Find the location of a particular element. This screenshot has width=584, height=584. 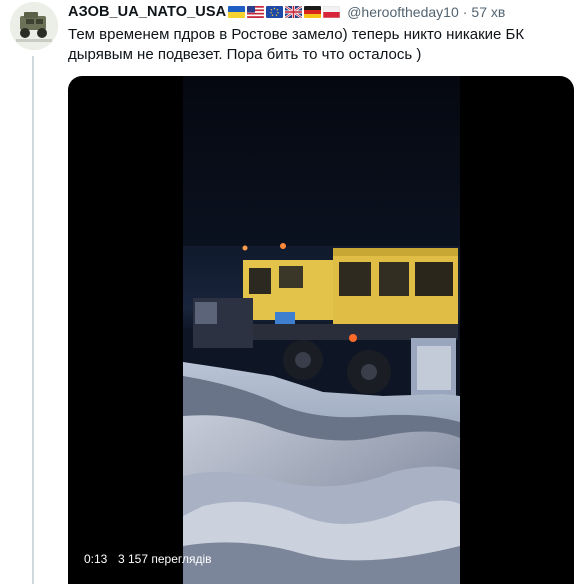

eu-flag-icon is located at coordinates (275, 12).